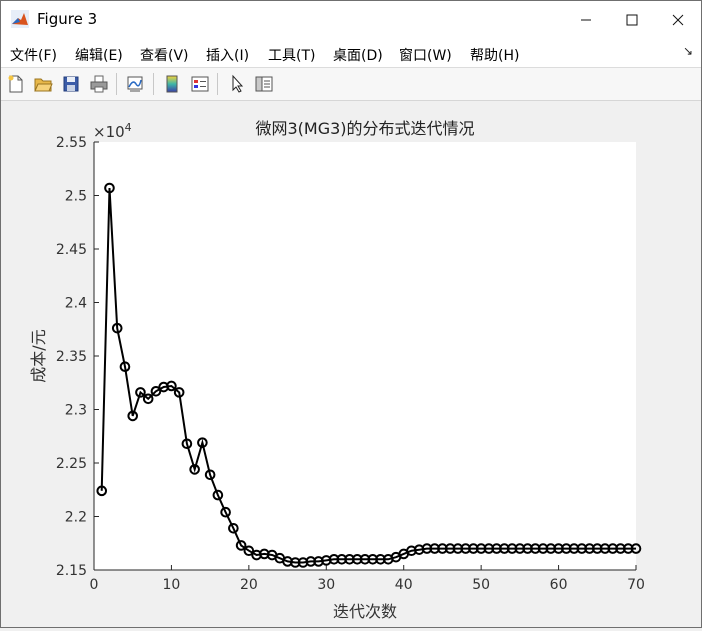  What do you see at coordinates (688, 51) in the screenshot?
I see `dock-arrow-icon: ↘` at bounding box center [688, 51].